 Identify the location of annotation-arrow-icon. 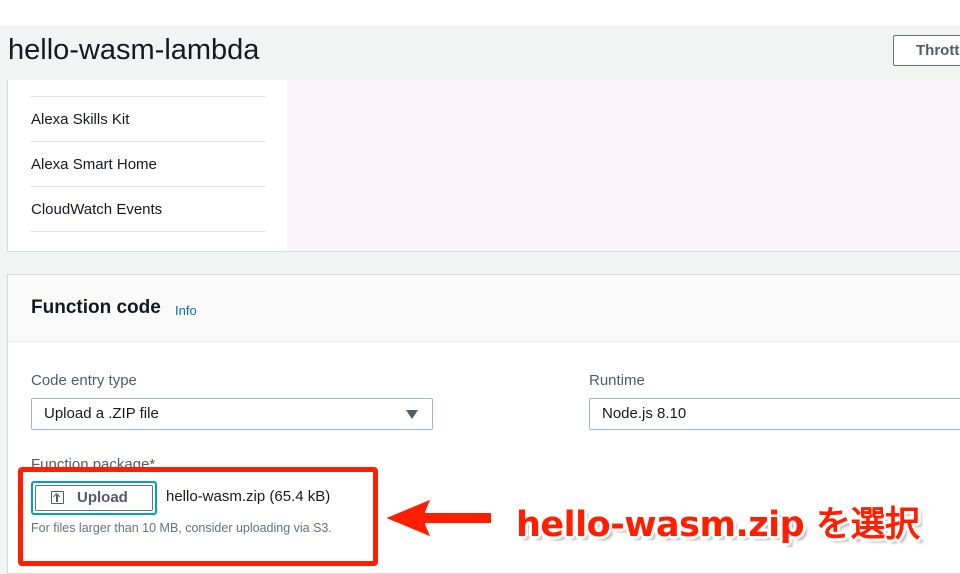
(438, 518).